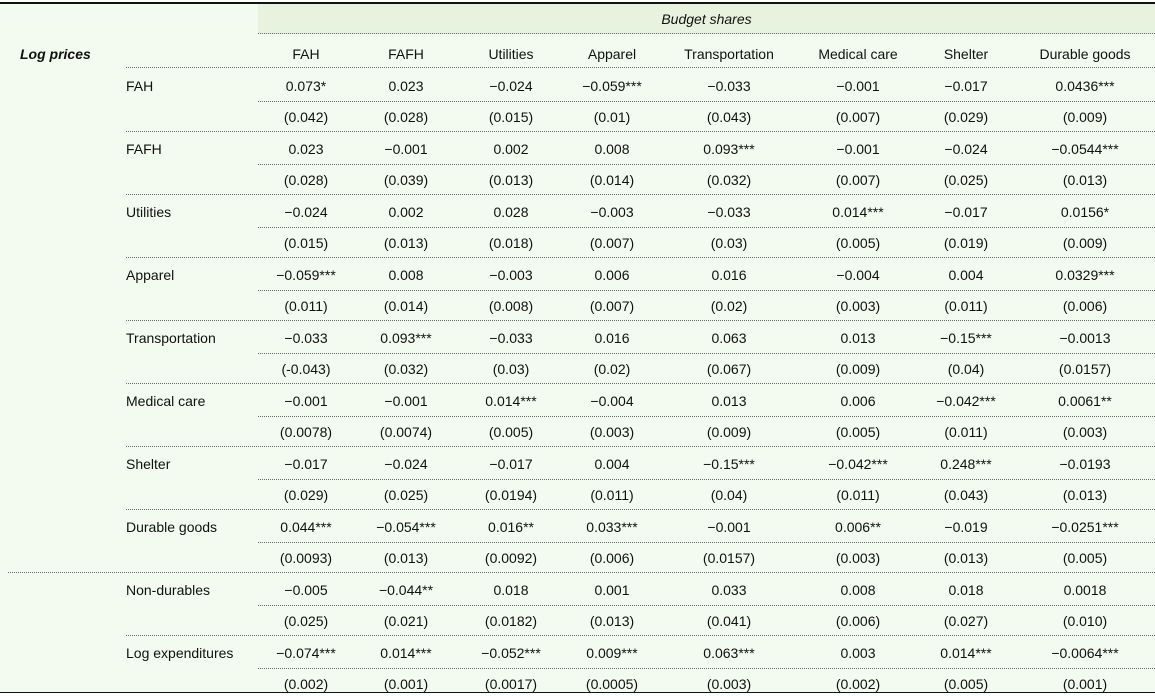 The height and width of the screenshot is (696, 1155). I want to click on coefficient-cell: −0.0544***, so click(1085, 149).